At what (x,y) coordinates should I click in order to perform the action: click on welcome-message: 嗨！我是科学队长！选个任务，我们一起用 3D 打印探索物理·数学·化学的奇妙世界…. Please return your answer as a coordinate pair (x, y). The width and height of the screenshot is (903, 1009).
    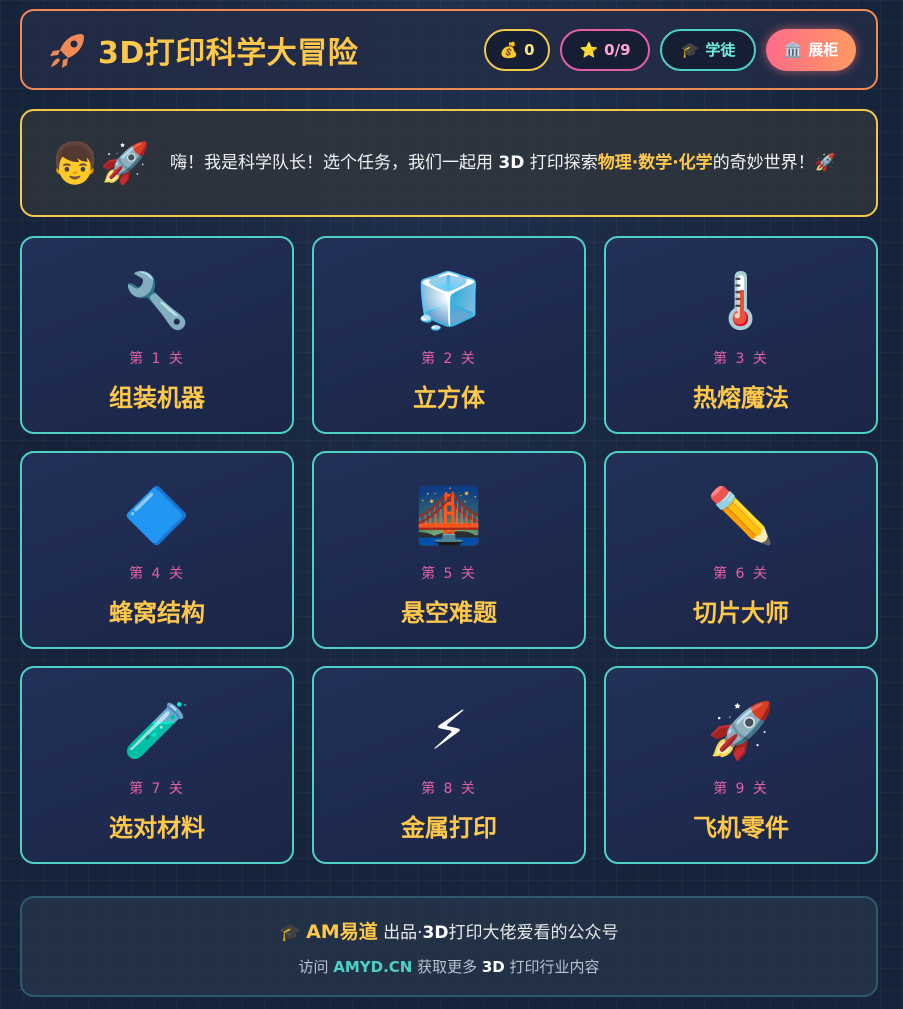
    Looking at the image, I should click on (503, 162).